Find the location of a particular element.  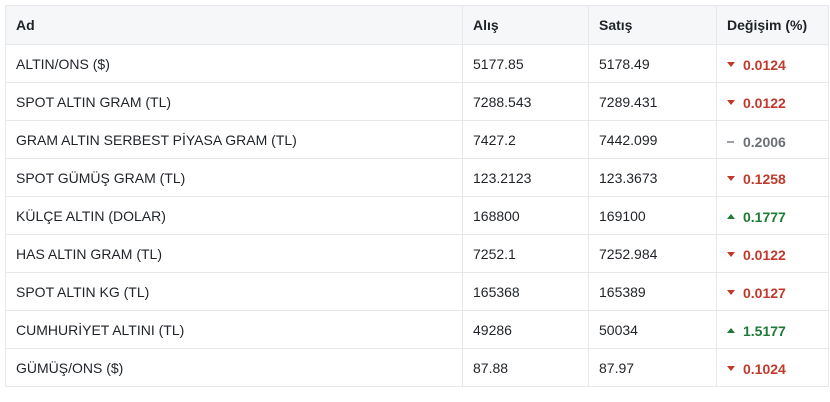

cell-sell: 5178.49 is located at coordinates (652, 63).